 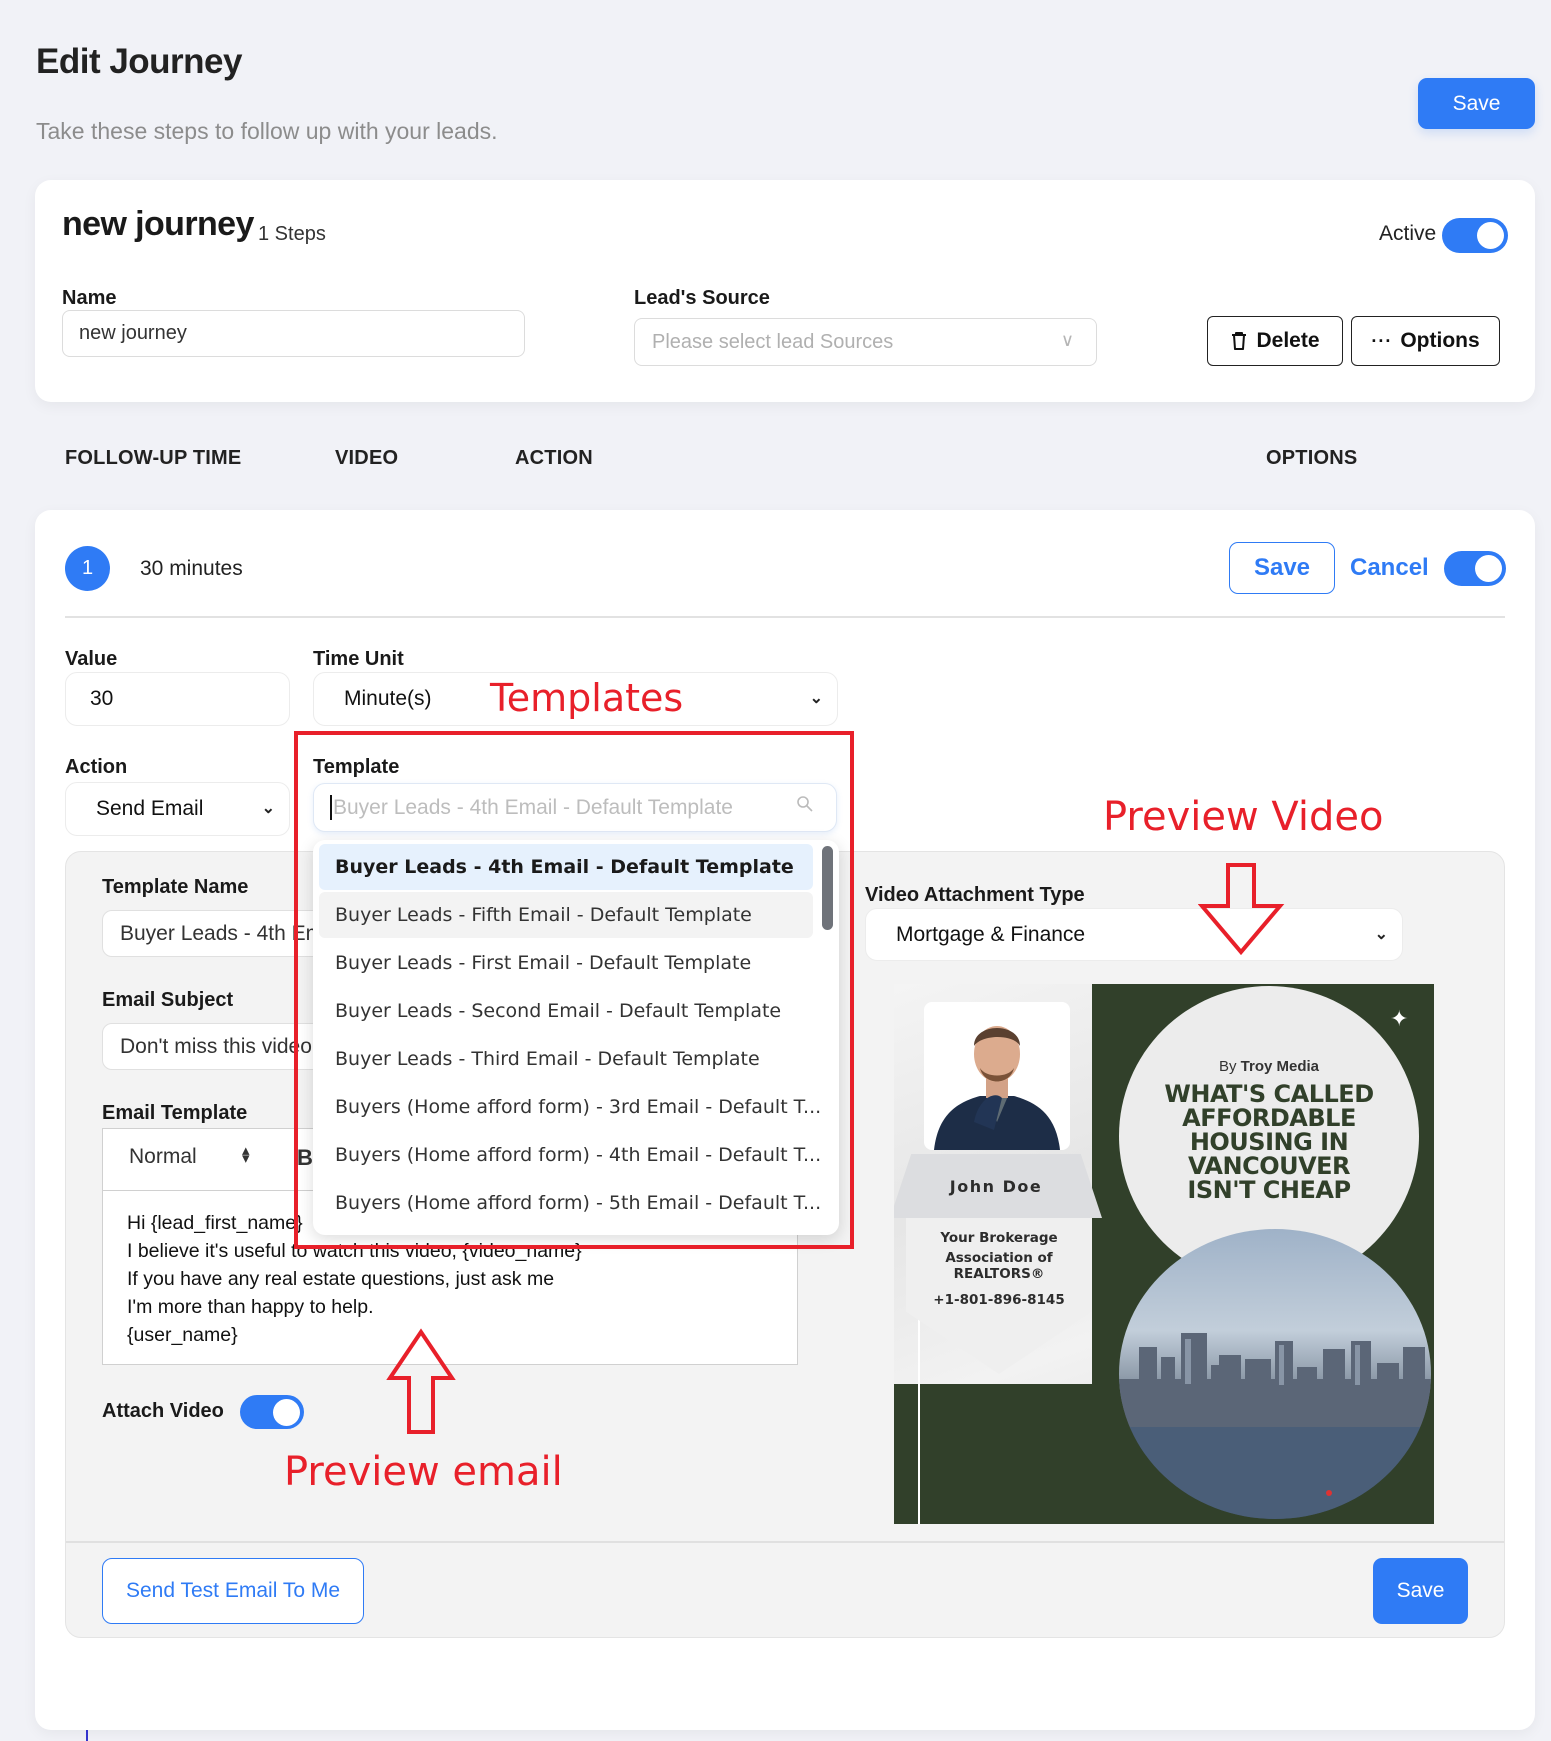 What do you see at coordinates (975, 895) in the screenshot?
I see `video-attachment-type-label: Video Attachment Type` at bounding box center [975, 895].